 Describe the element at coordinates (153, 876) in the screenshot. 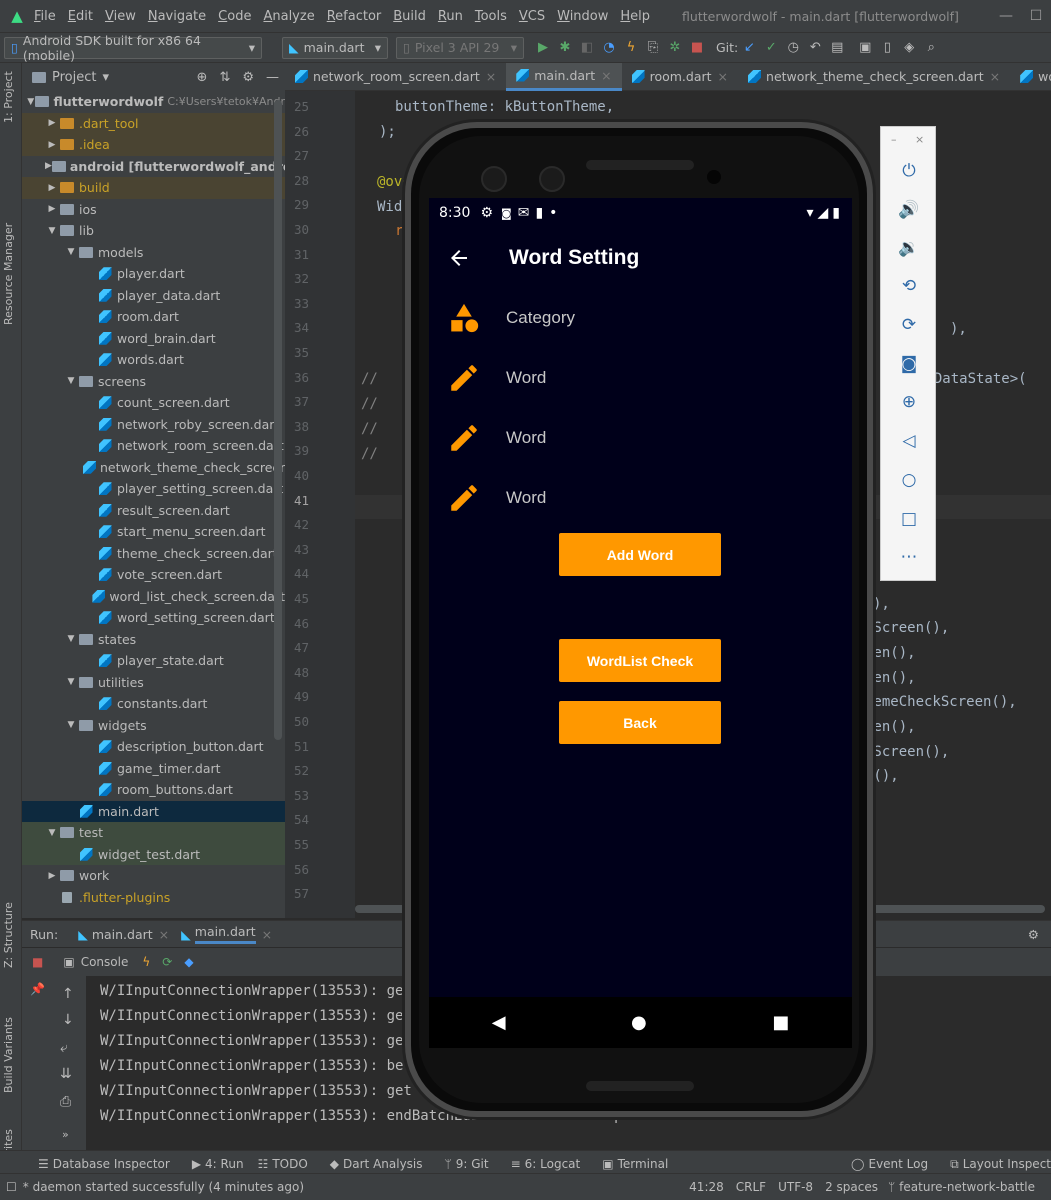

I see `tree-item: ▶ work` at that location.